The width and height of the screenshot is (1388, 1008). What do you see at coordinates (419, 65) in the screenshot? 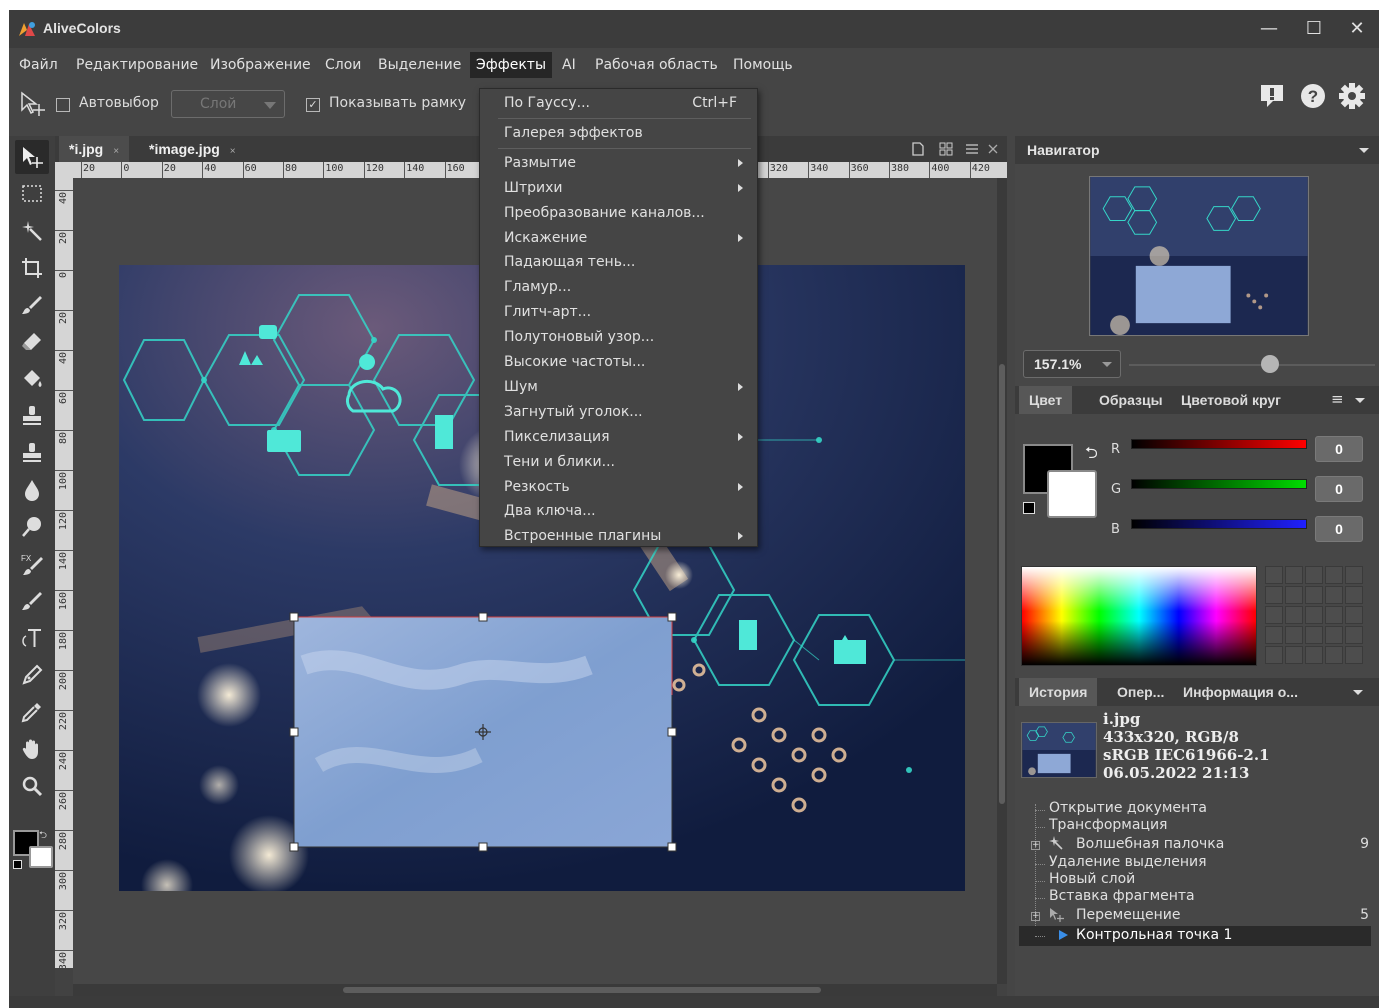
I see `menu-selection: Выделение` at bounding box center [419, 65].